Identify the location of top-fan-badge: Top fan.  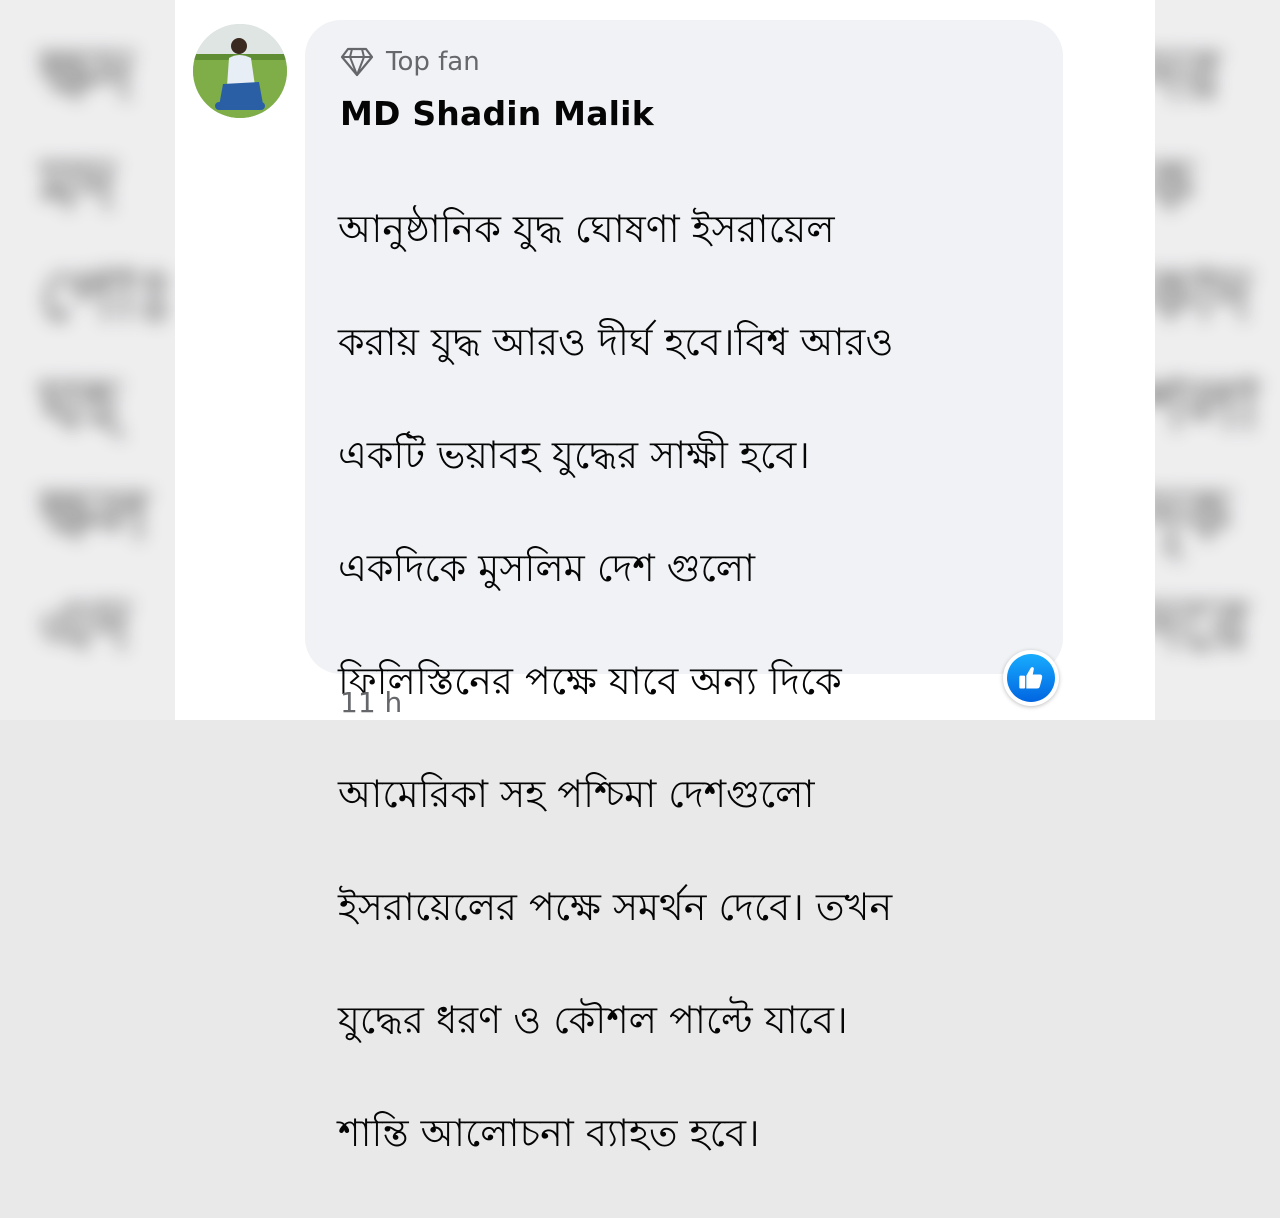
(410, 62).